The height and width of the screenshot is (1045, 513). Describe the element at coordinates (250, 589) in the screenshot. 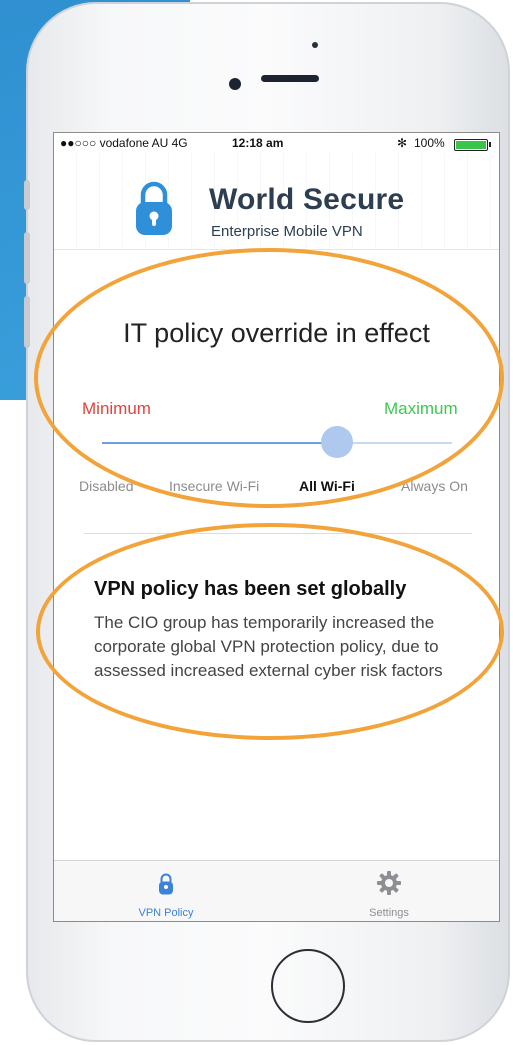

I see `message-title: VPN policy has been set globally` at that location.